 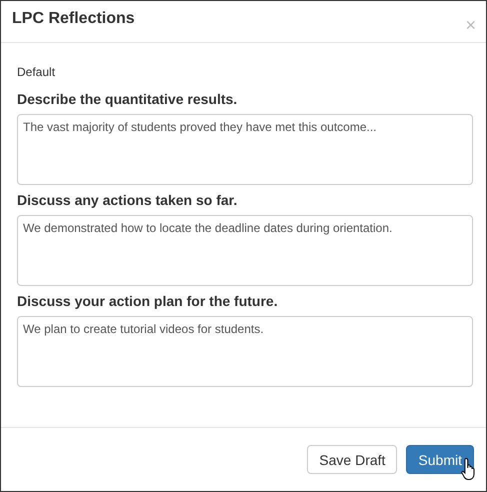 I want to click on save-draft-button: Save Draft, so click(x=352, y=459).